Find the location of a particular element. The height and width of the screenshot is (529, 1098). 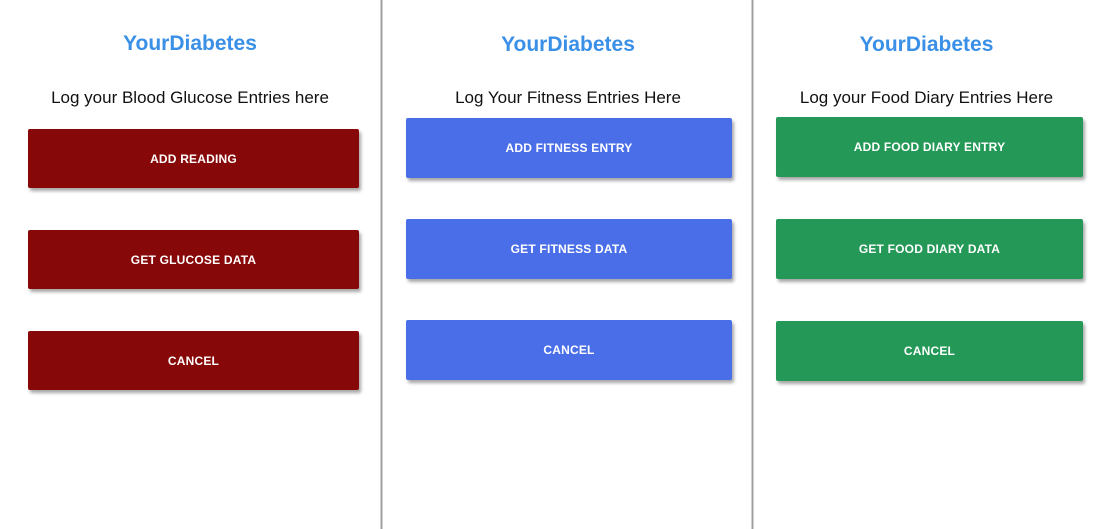

screen-subtitle: Log your Blood Glucose Entries here is located at coordinates (190, 97).